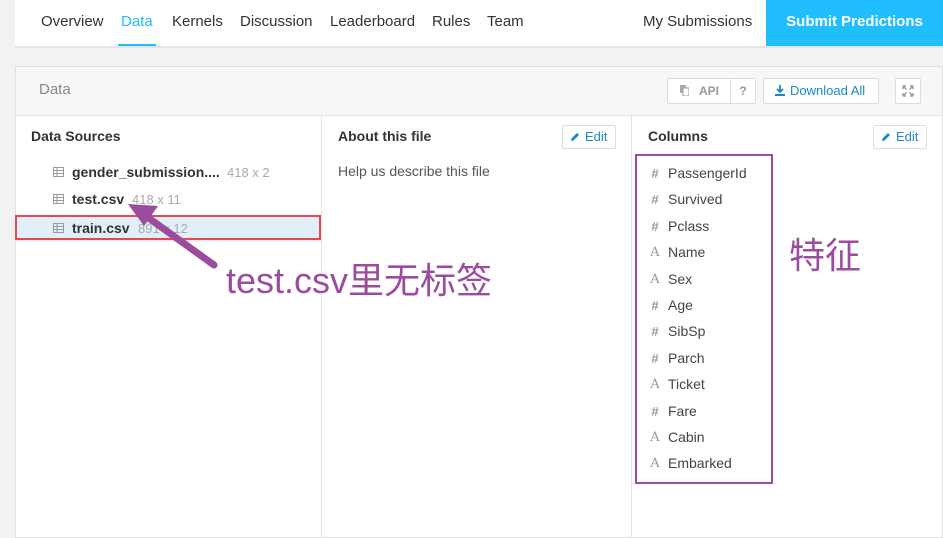 The width and height of the screenshot is (943, 538). I want to click on annotation-test-no-label: test.csv里无标签, so click(359, 280).